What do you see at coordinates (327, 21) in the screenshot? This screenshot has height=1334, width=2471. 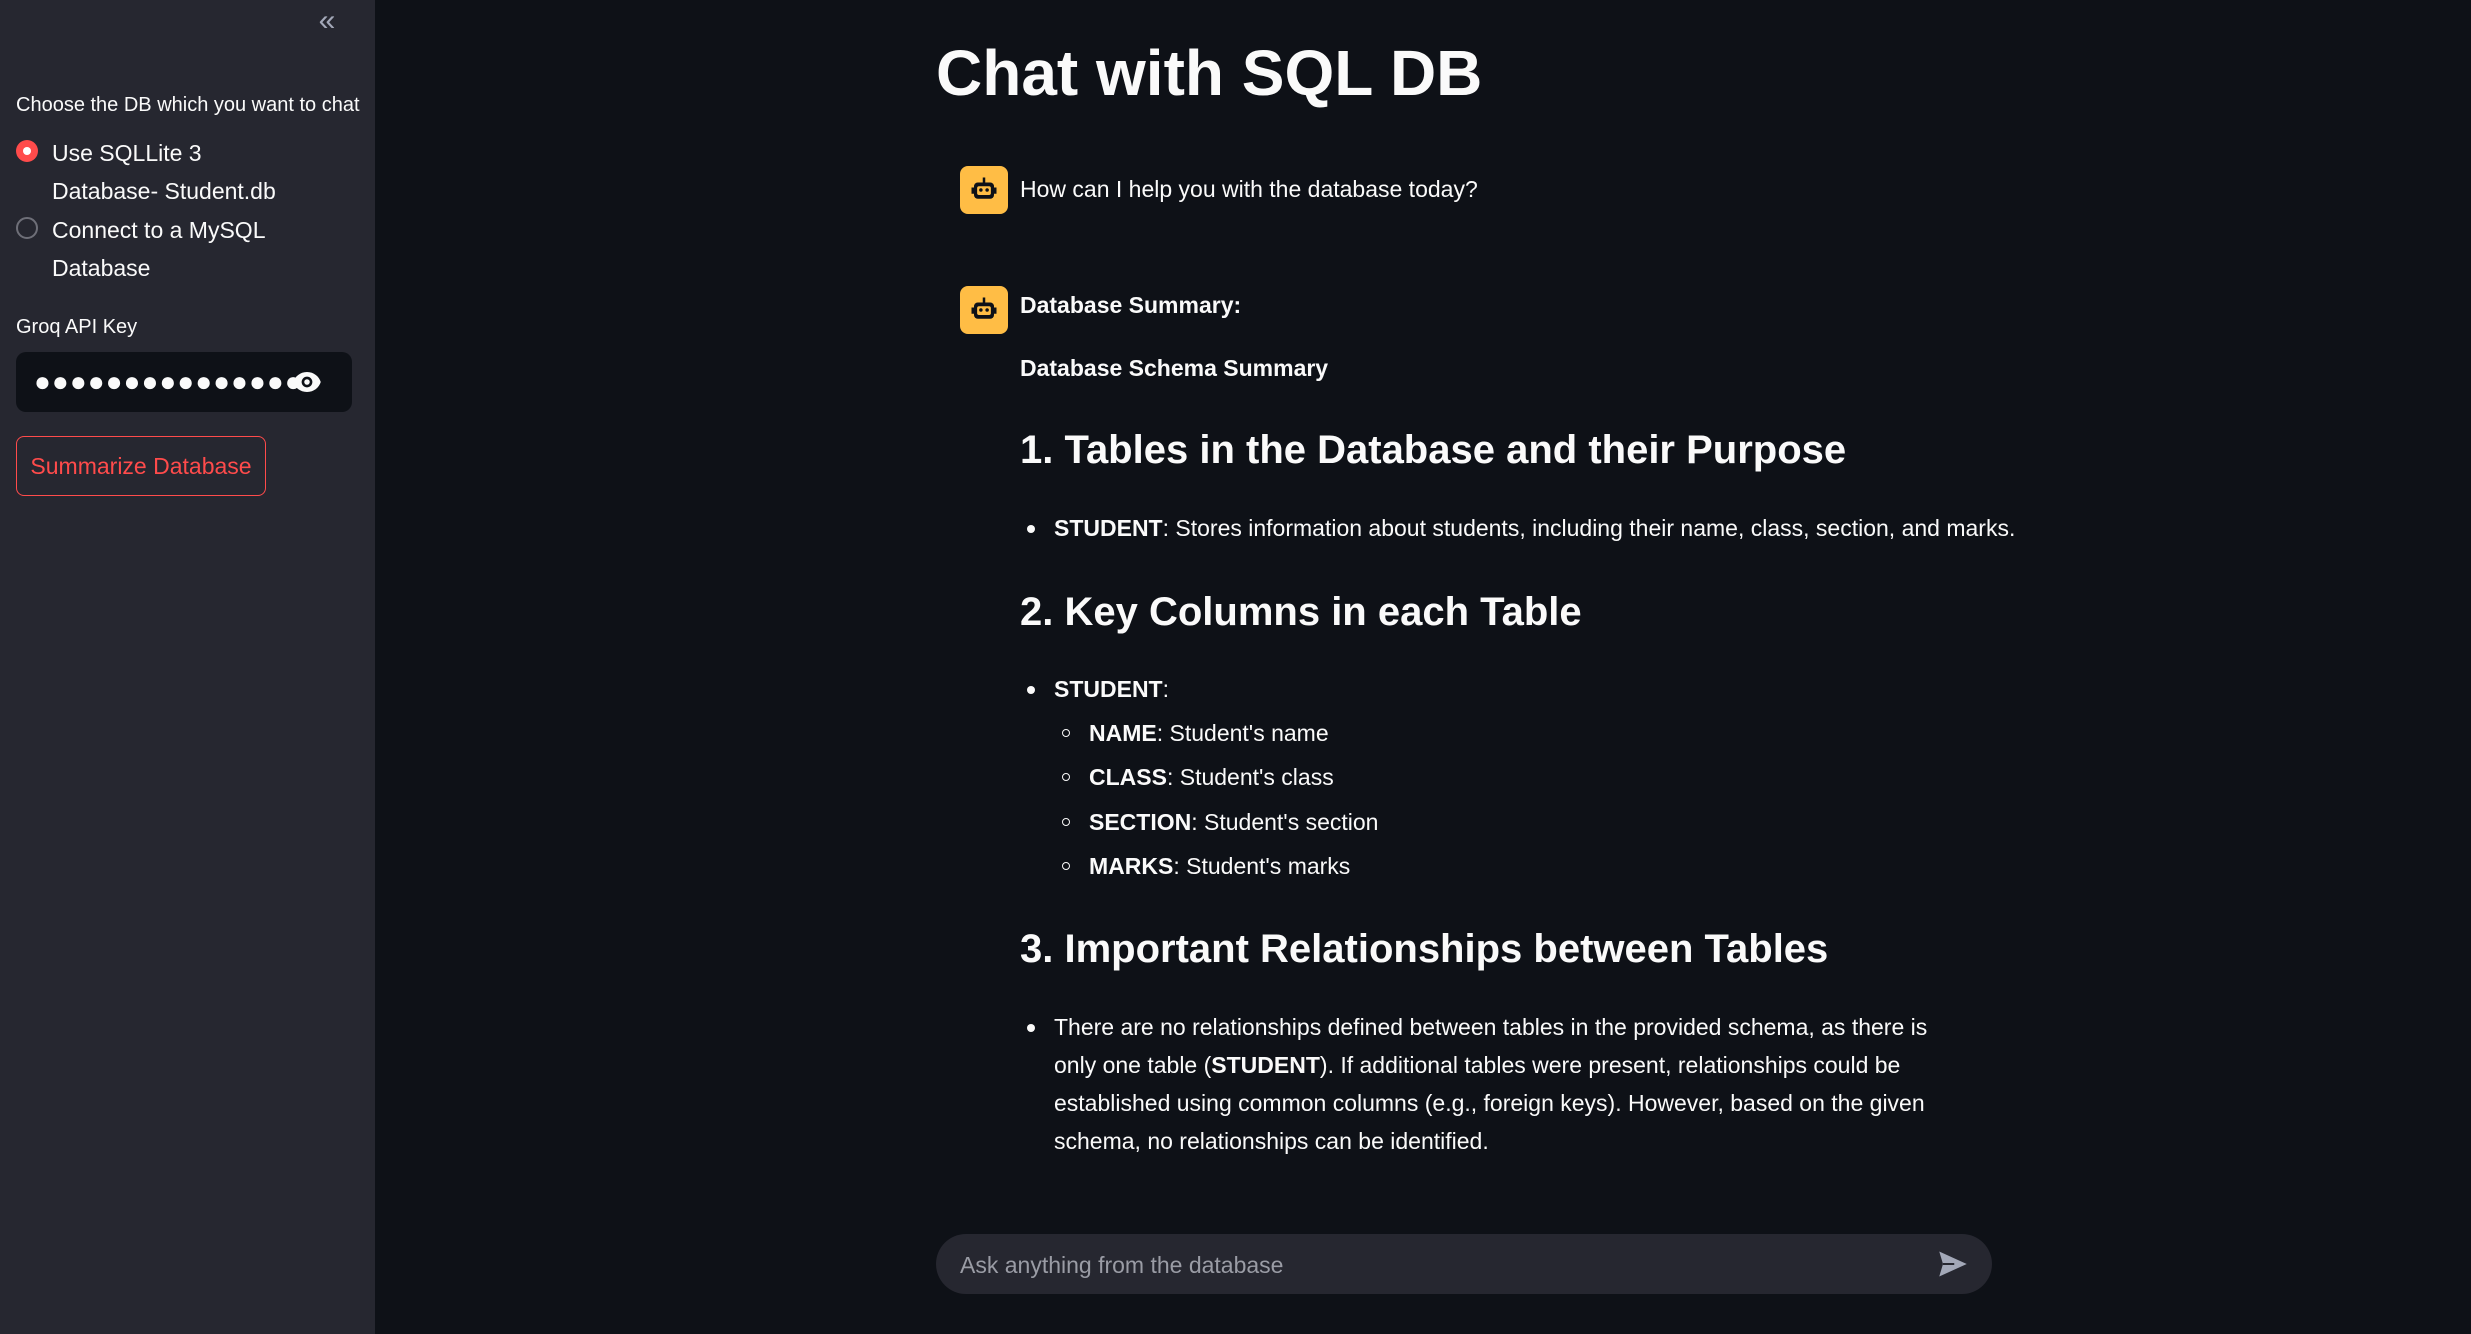 I see `collapse-sidebar-icon: «` at bounding box center [327, 21].